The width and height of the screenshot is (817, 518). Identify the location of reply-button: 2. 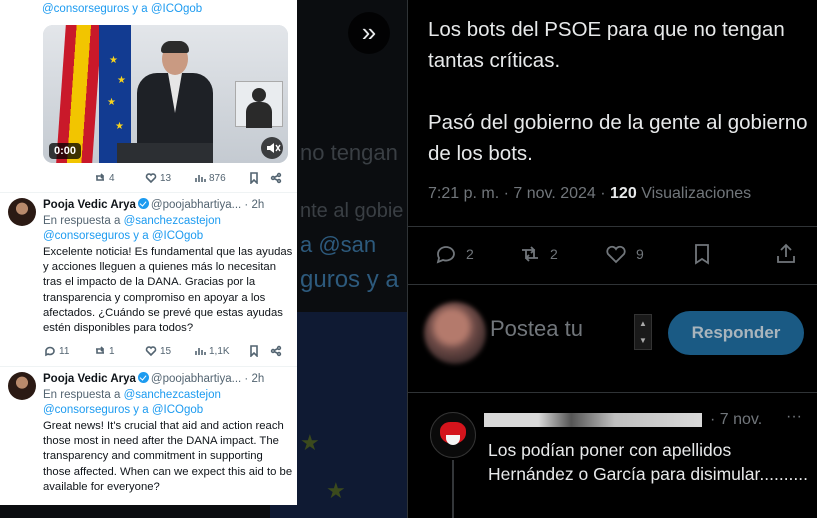
(454, 254).